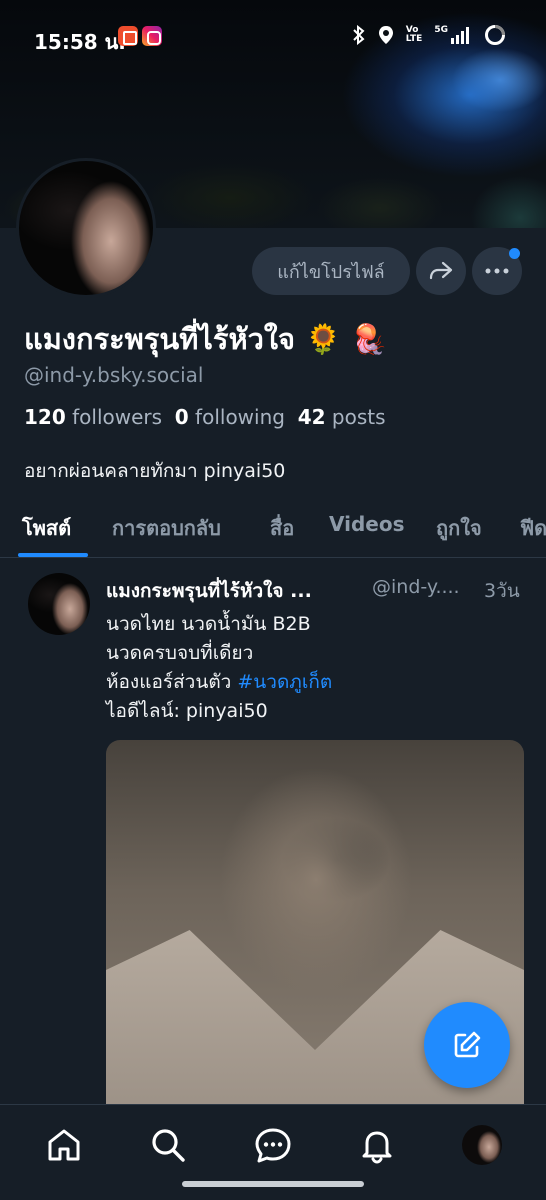 The image size is (546, 1200). Describe the element at coordinates (502, 591) in the screenshot. I see `post-timestamp: 3วัน` at that location.